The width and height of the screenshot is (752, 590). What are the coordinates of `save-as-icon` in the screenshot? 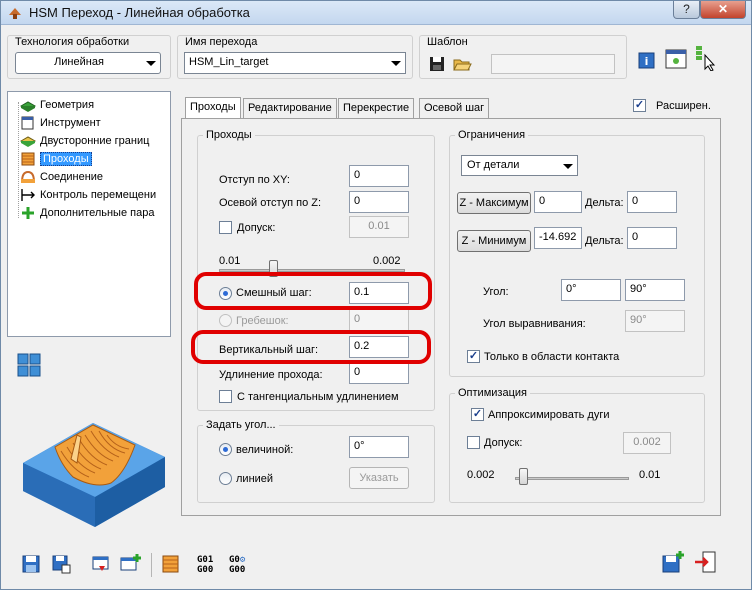 It's located at (61, 564).